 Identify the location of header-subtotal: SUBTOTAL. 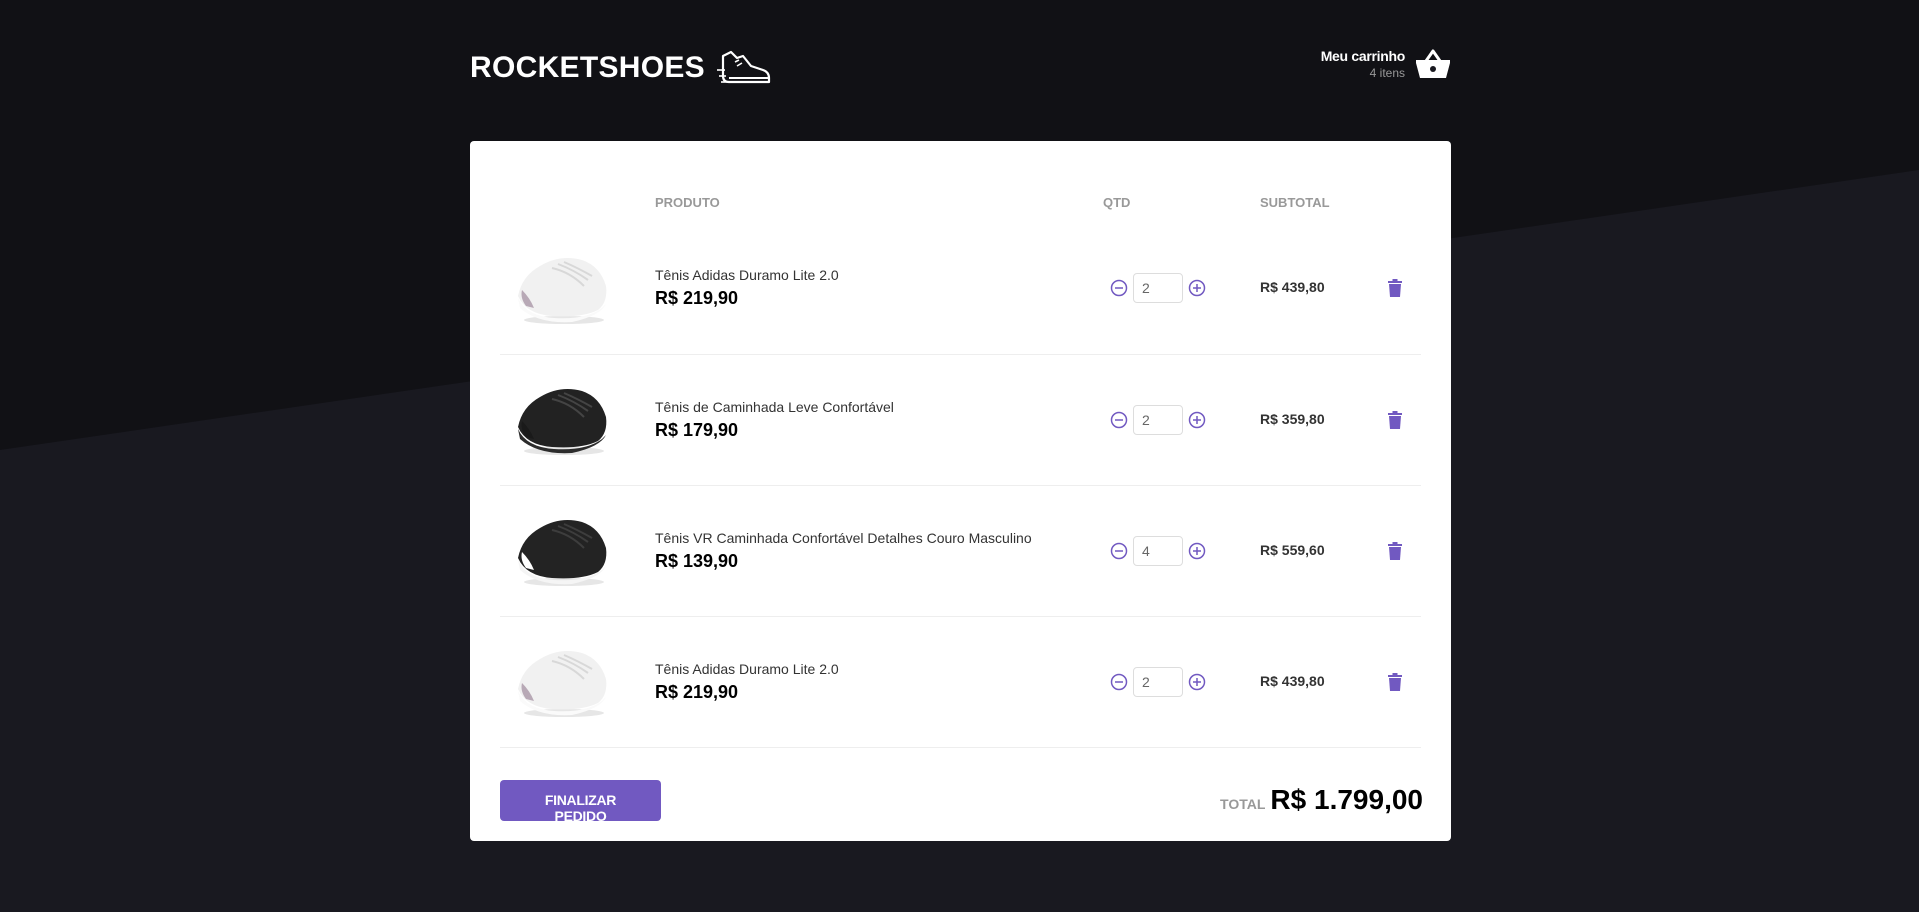
(1295, 202).